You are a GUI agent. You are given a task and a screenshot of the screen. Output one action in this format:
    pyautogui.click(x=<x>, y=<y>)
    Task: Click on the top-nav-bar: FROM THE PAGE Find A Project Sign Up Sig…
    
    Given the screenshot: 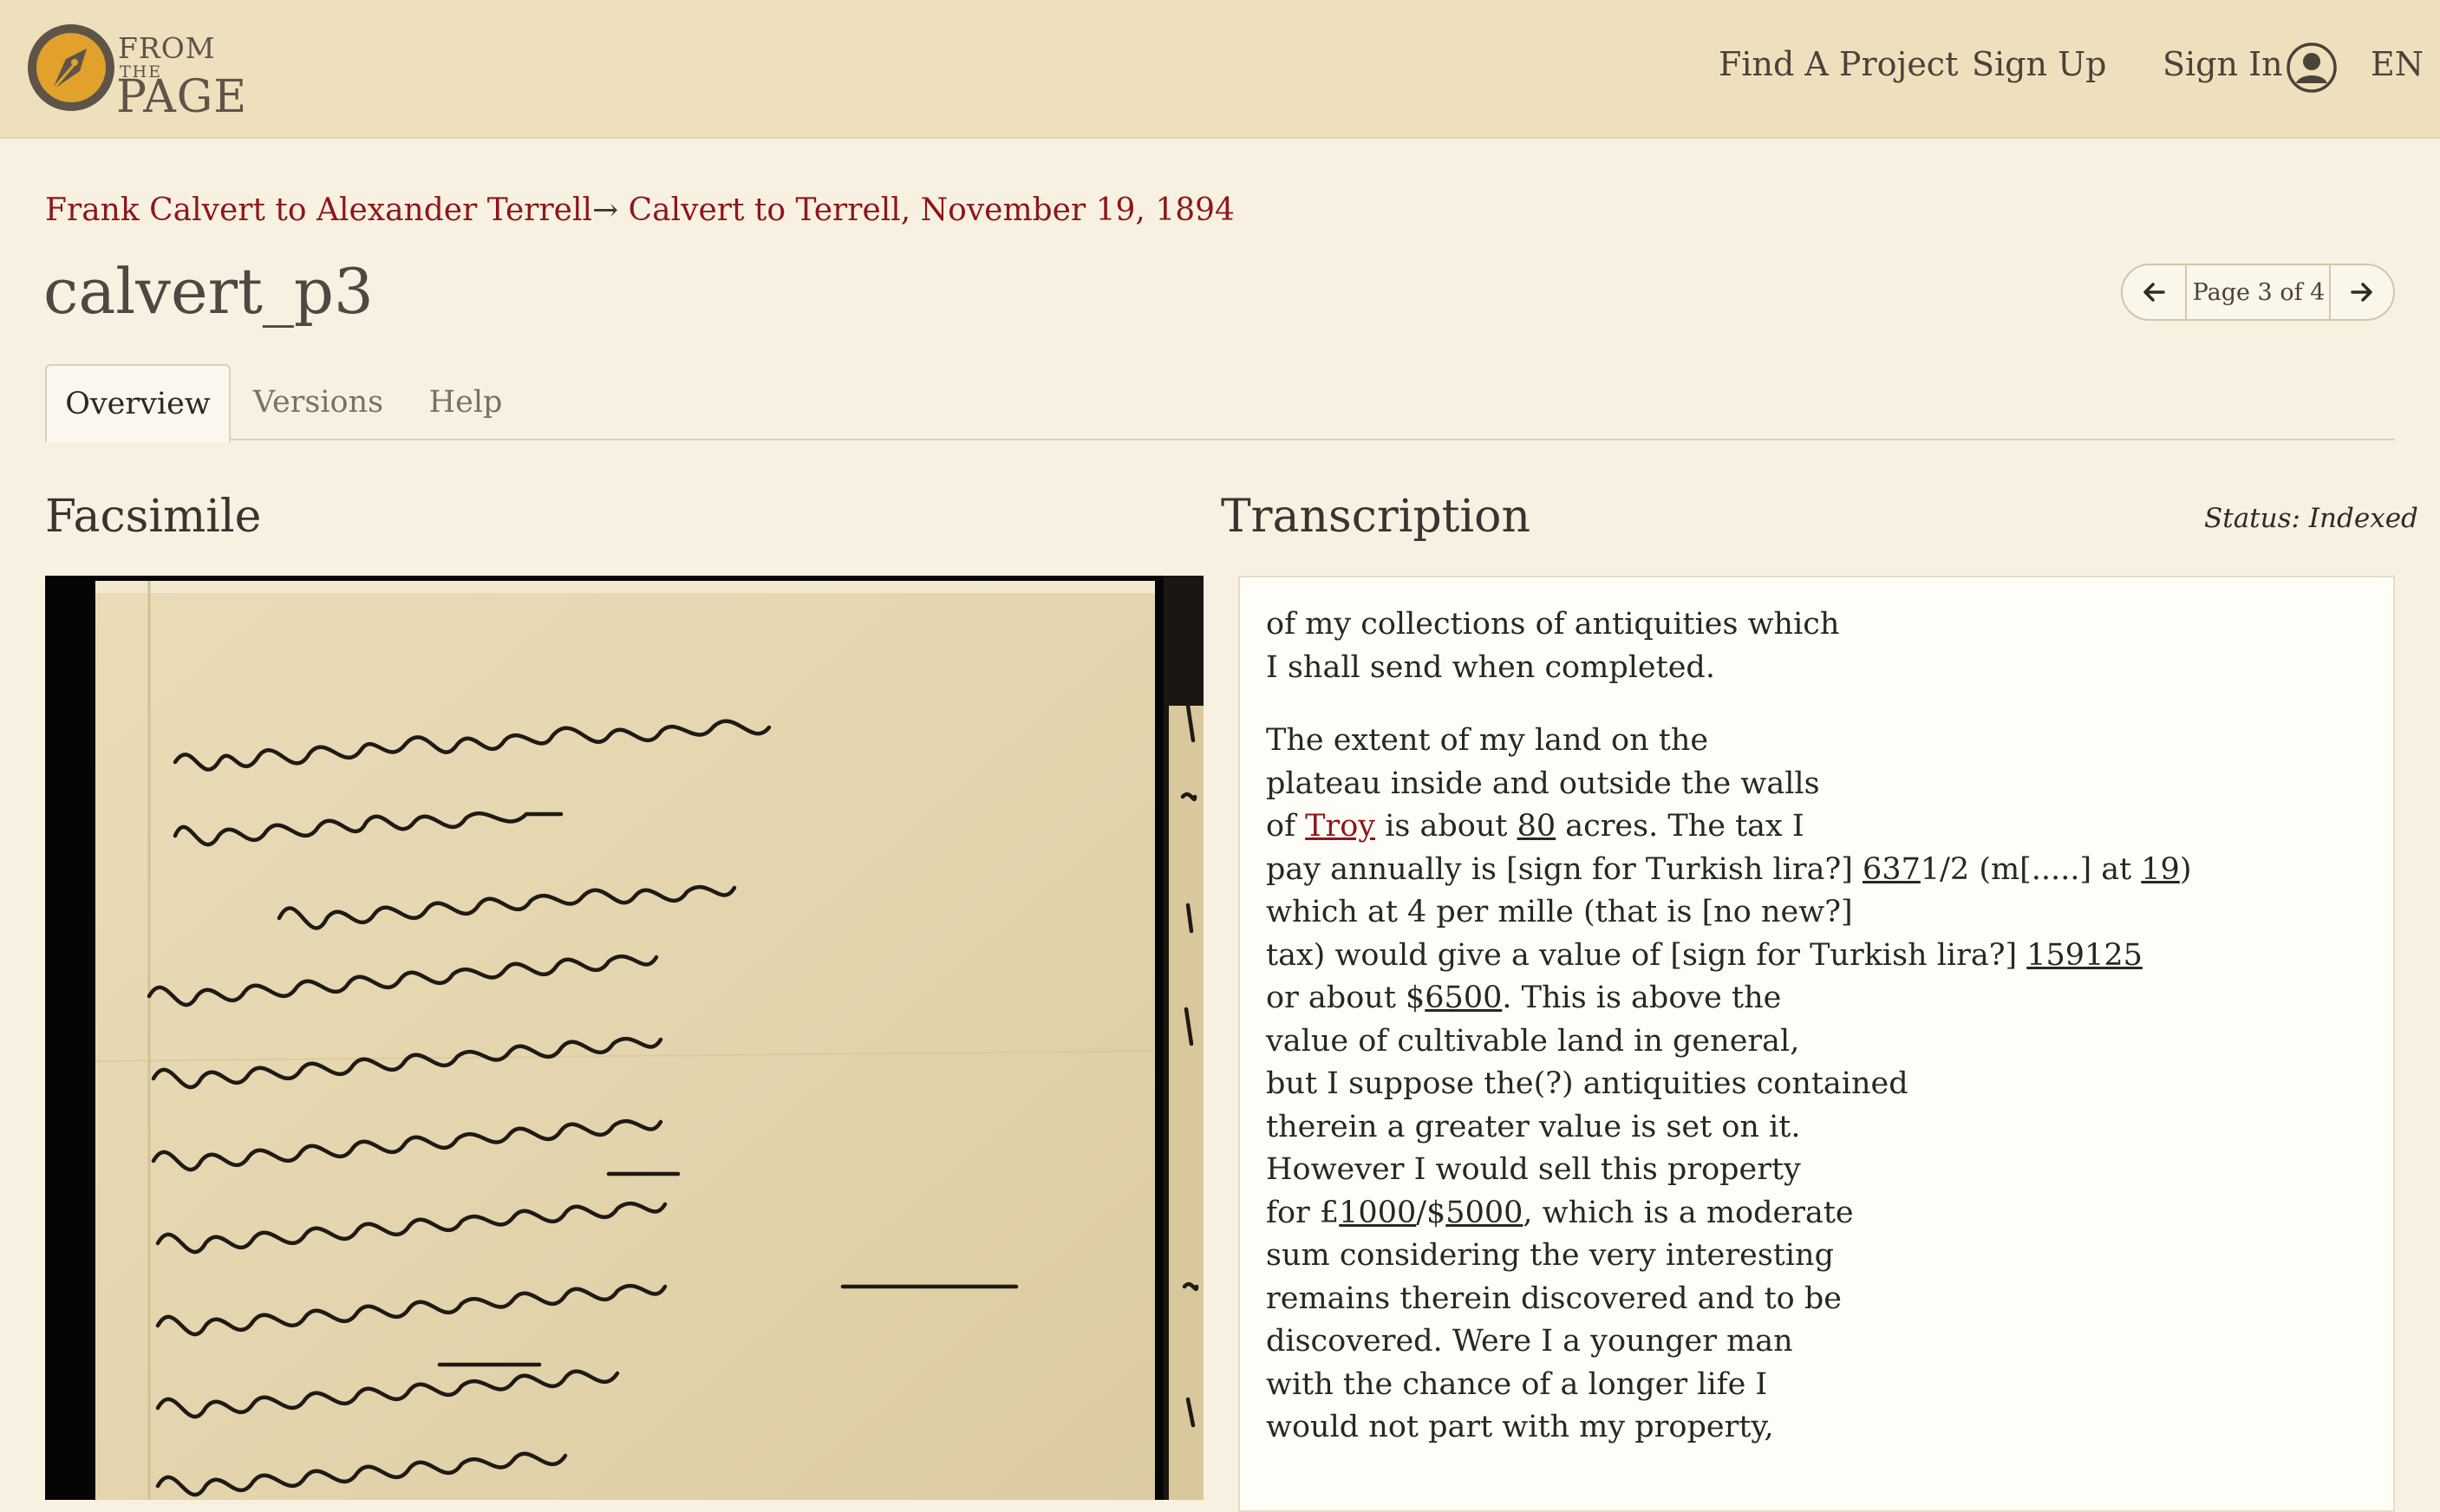 What is the action you would take?
    pyautogui.click(x=1220, y=69)
    